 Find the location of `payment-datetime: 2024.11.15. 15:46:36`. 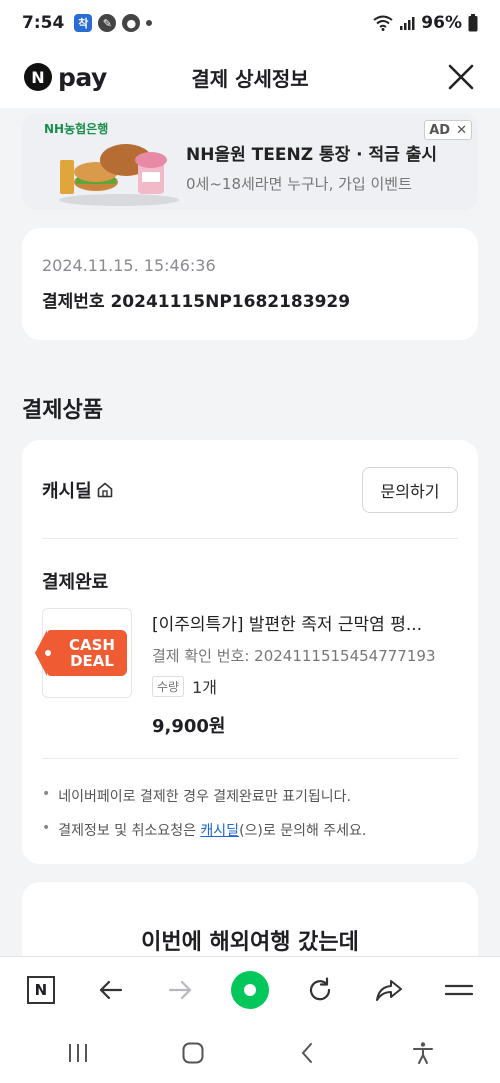

payment-datetime: 2024.11.15. 15:46:36 is located at coordinates (129, 265).